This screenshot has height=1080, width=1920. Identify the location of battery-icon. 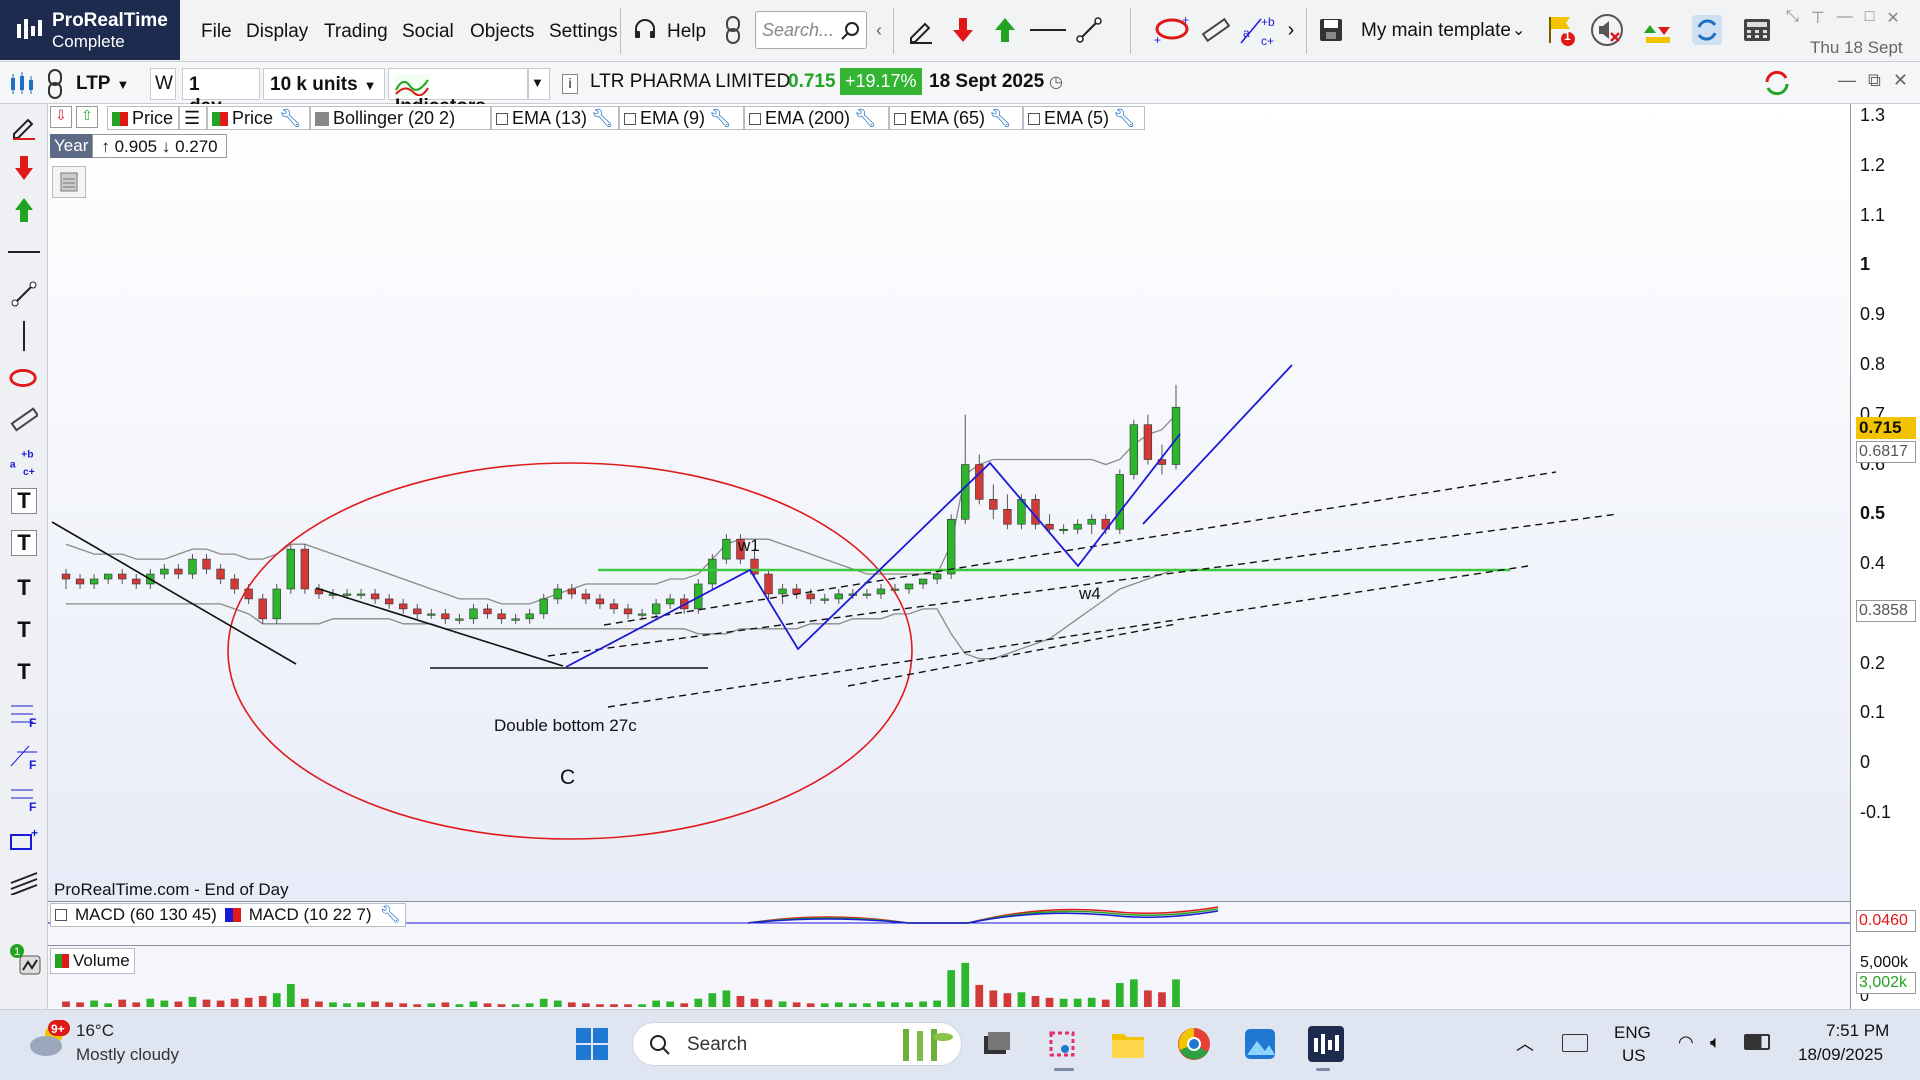
(1757, 1042).